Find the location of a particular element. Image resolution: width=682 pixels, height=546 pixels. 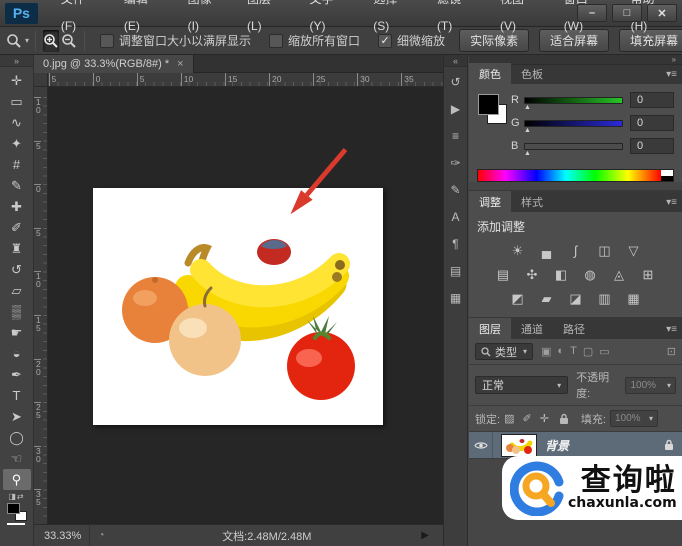

expand-panels-icon: « is located at coordinates (455, 61).